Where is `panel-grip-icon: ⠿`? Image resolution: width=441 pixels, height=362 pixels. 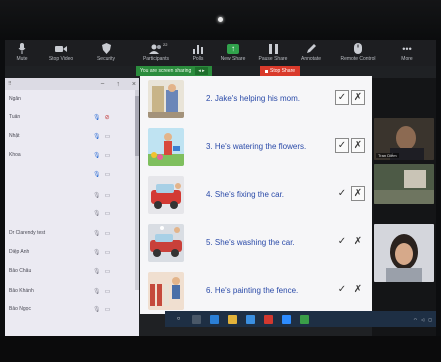 panel-grip-icon: ⠿ is located at coordinates (10, 84).